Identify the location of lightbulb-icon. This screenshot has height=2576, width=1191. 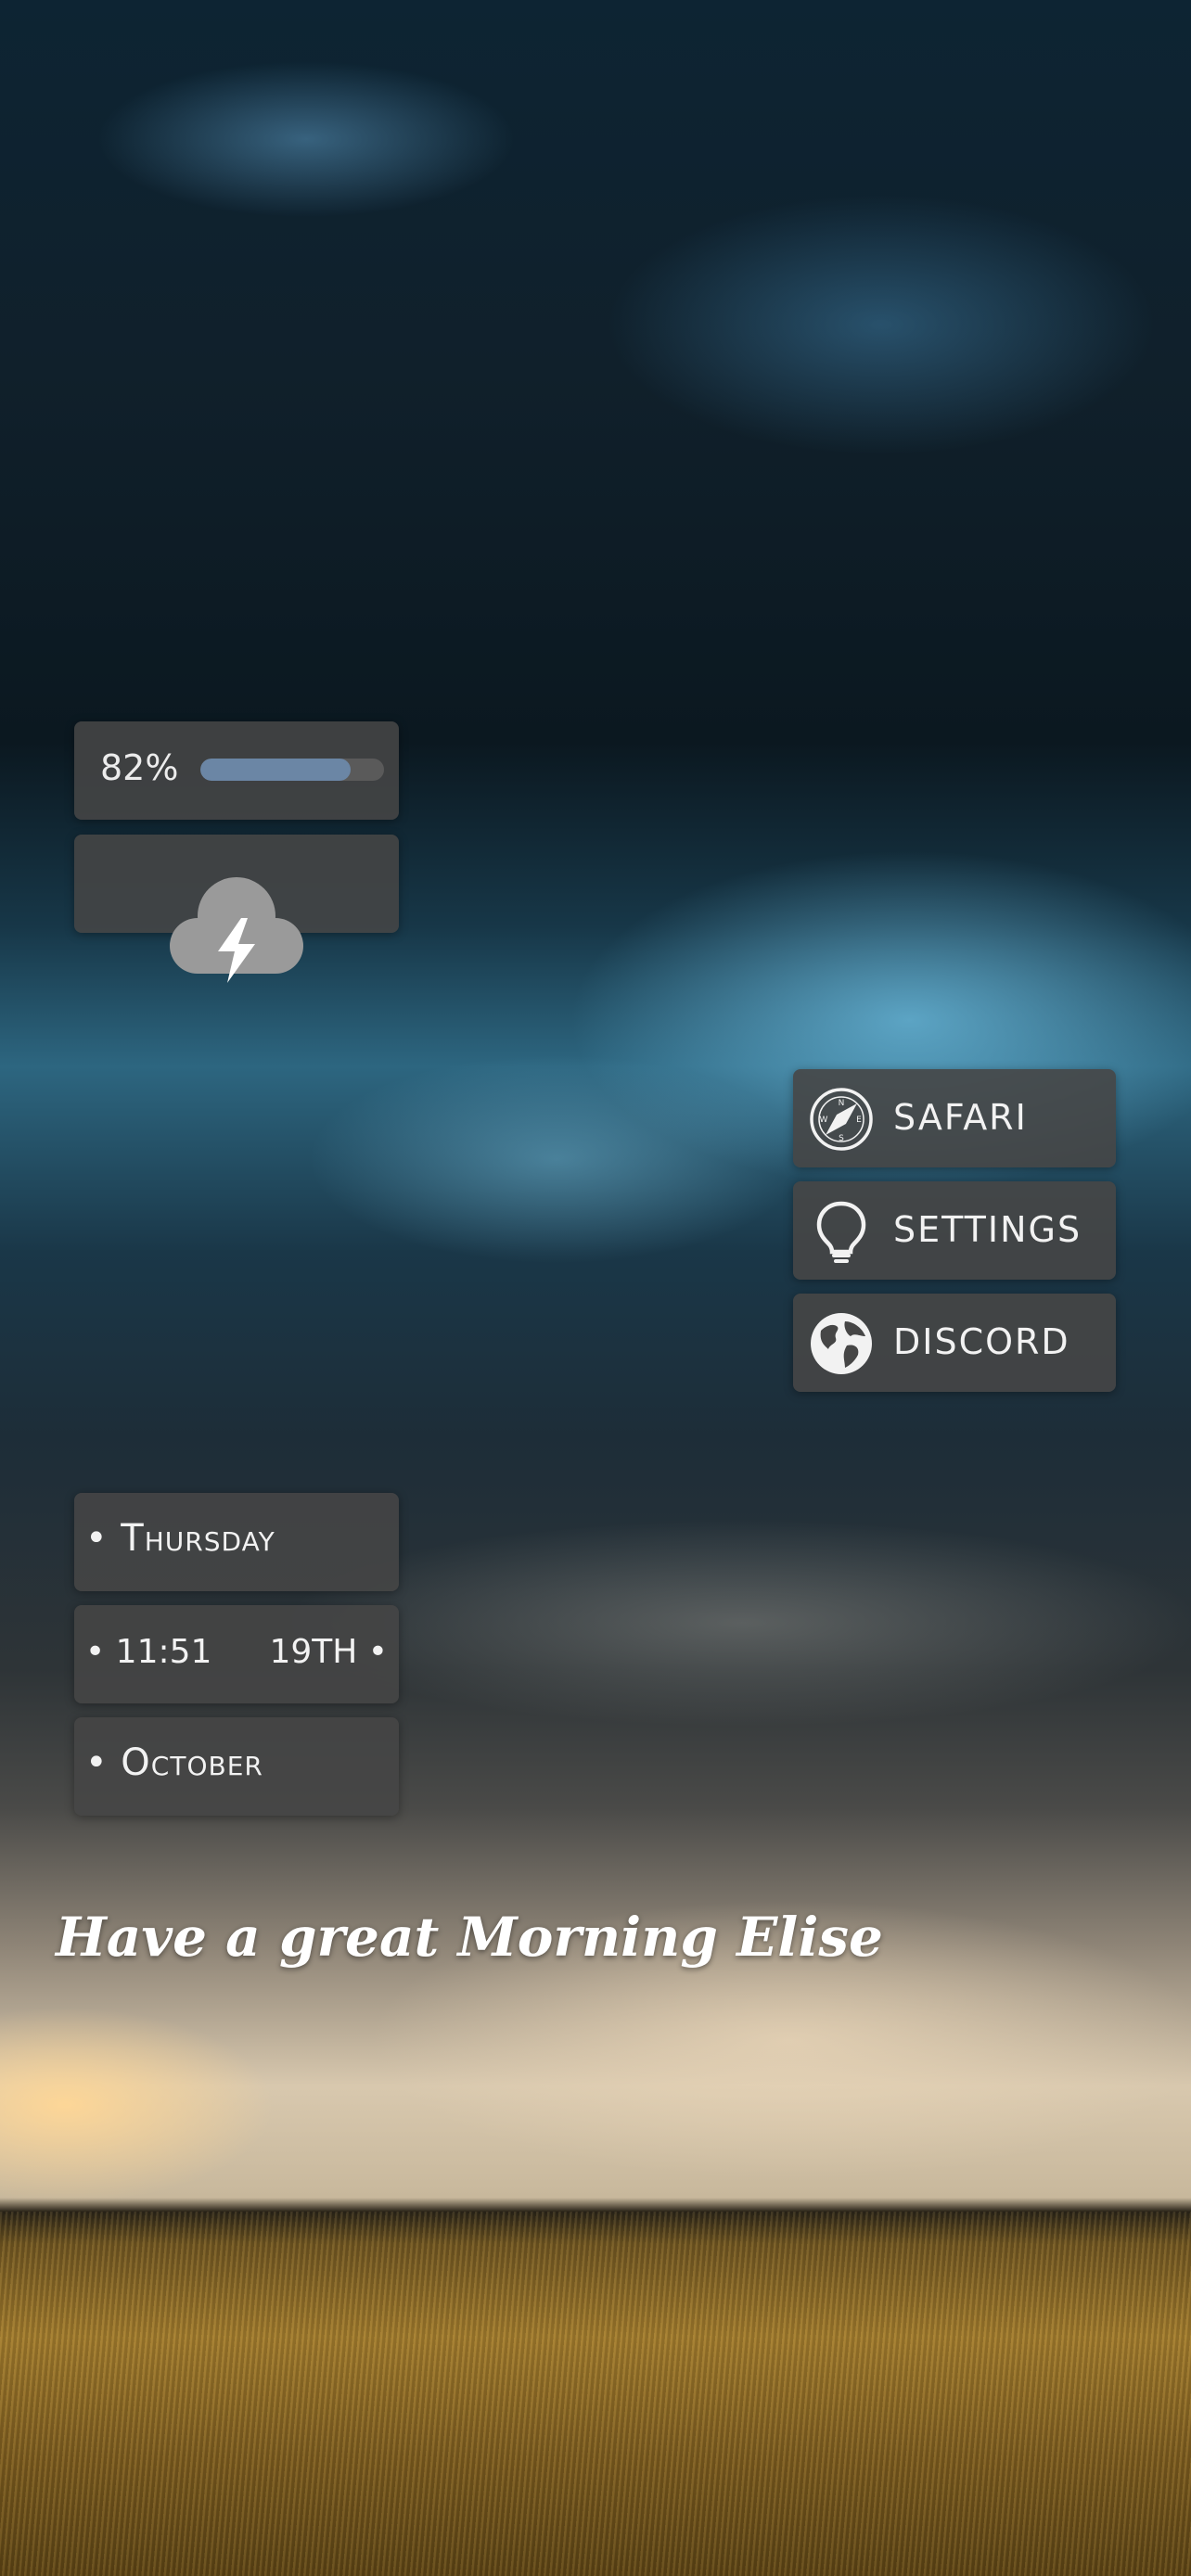
(841, 1232).